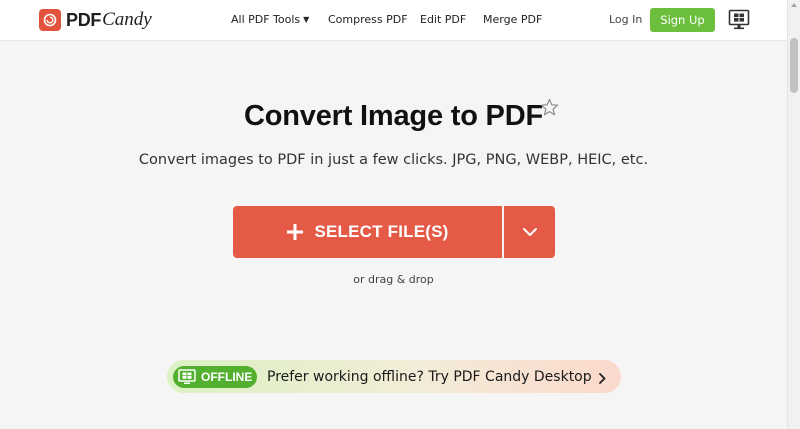 The width and height of the screenshot is (800, 429). I want to click on vertical-scrollbar, so click(793, 214).